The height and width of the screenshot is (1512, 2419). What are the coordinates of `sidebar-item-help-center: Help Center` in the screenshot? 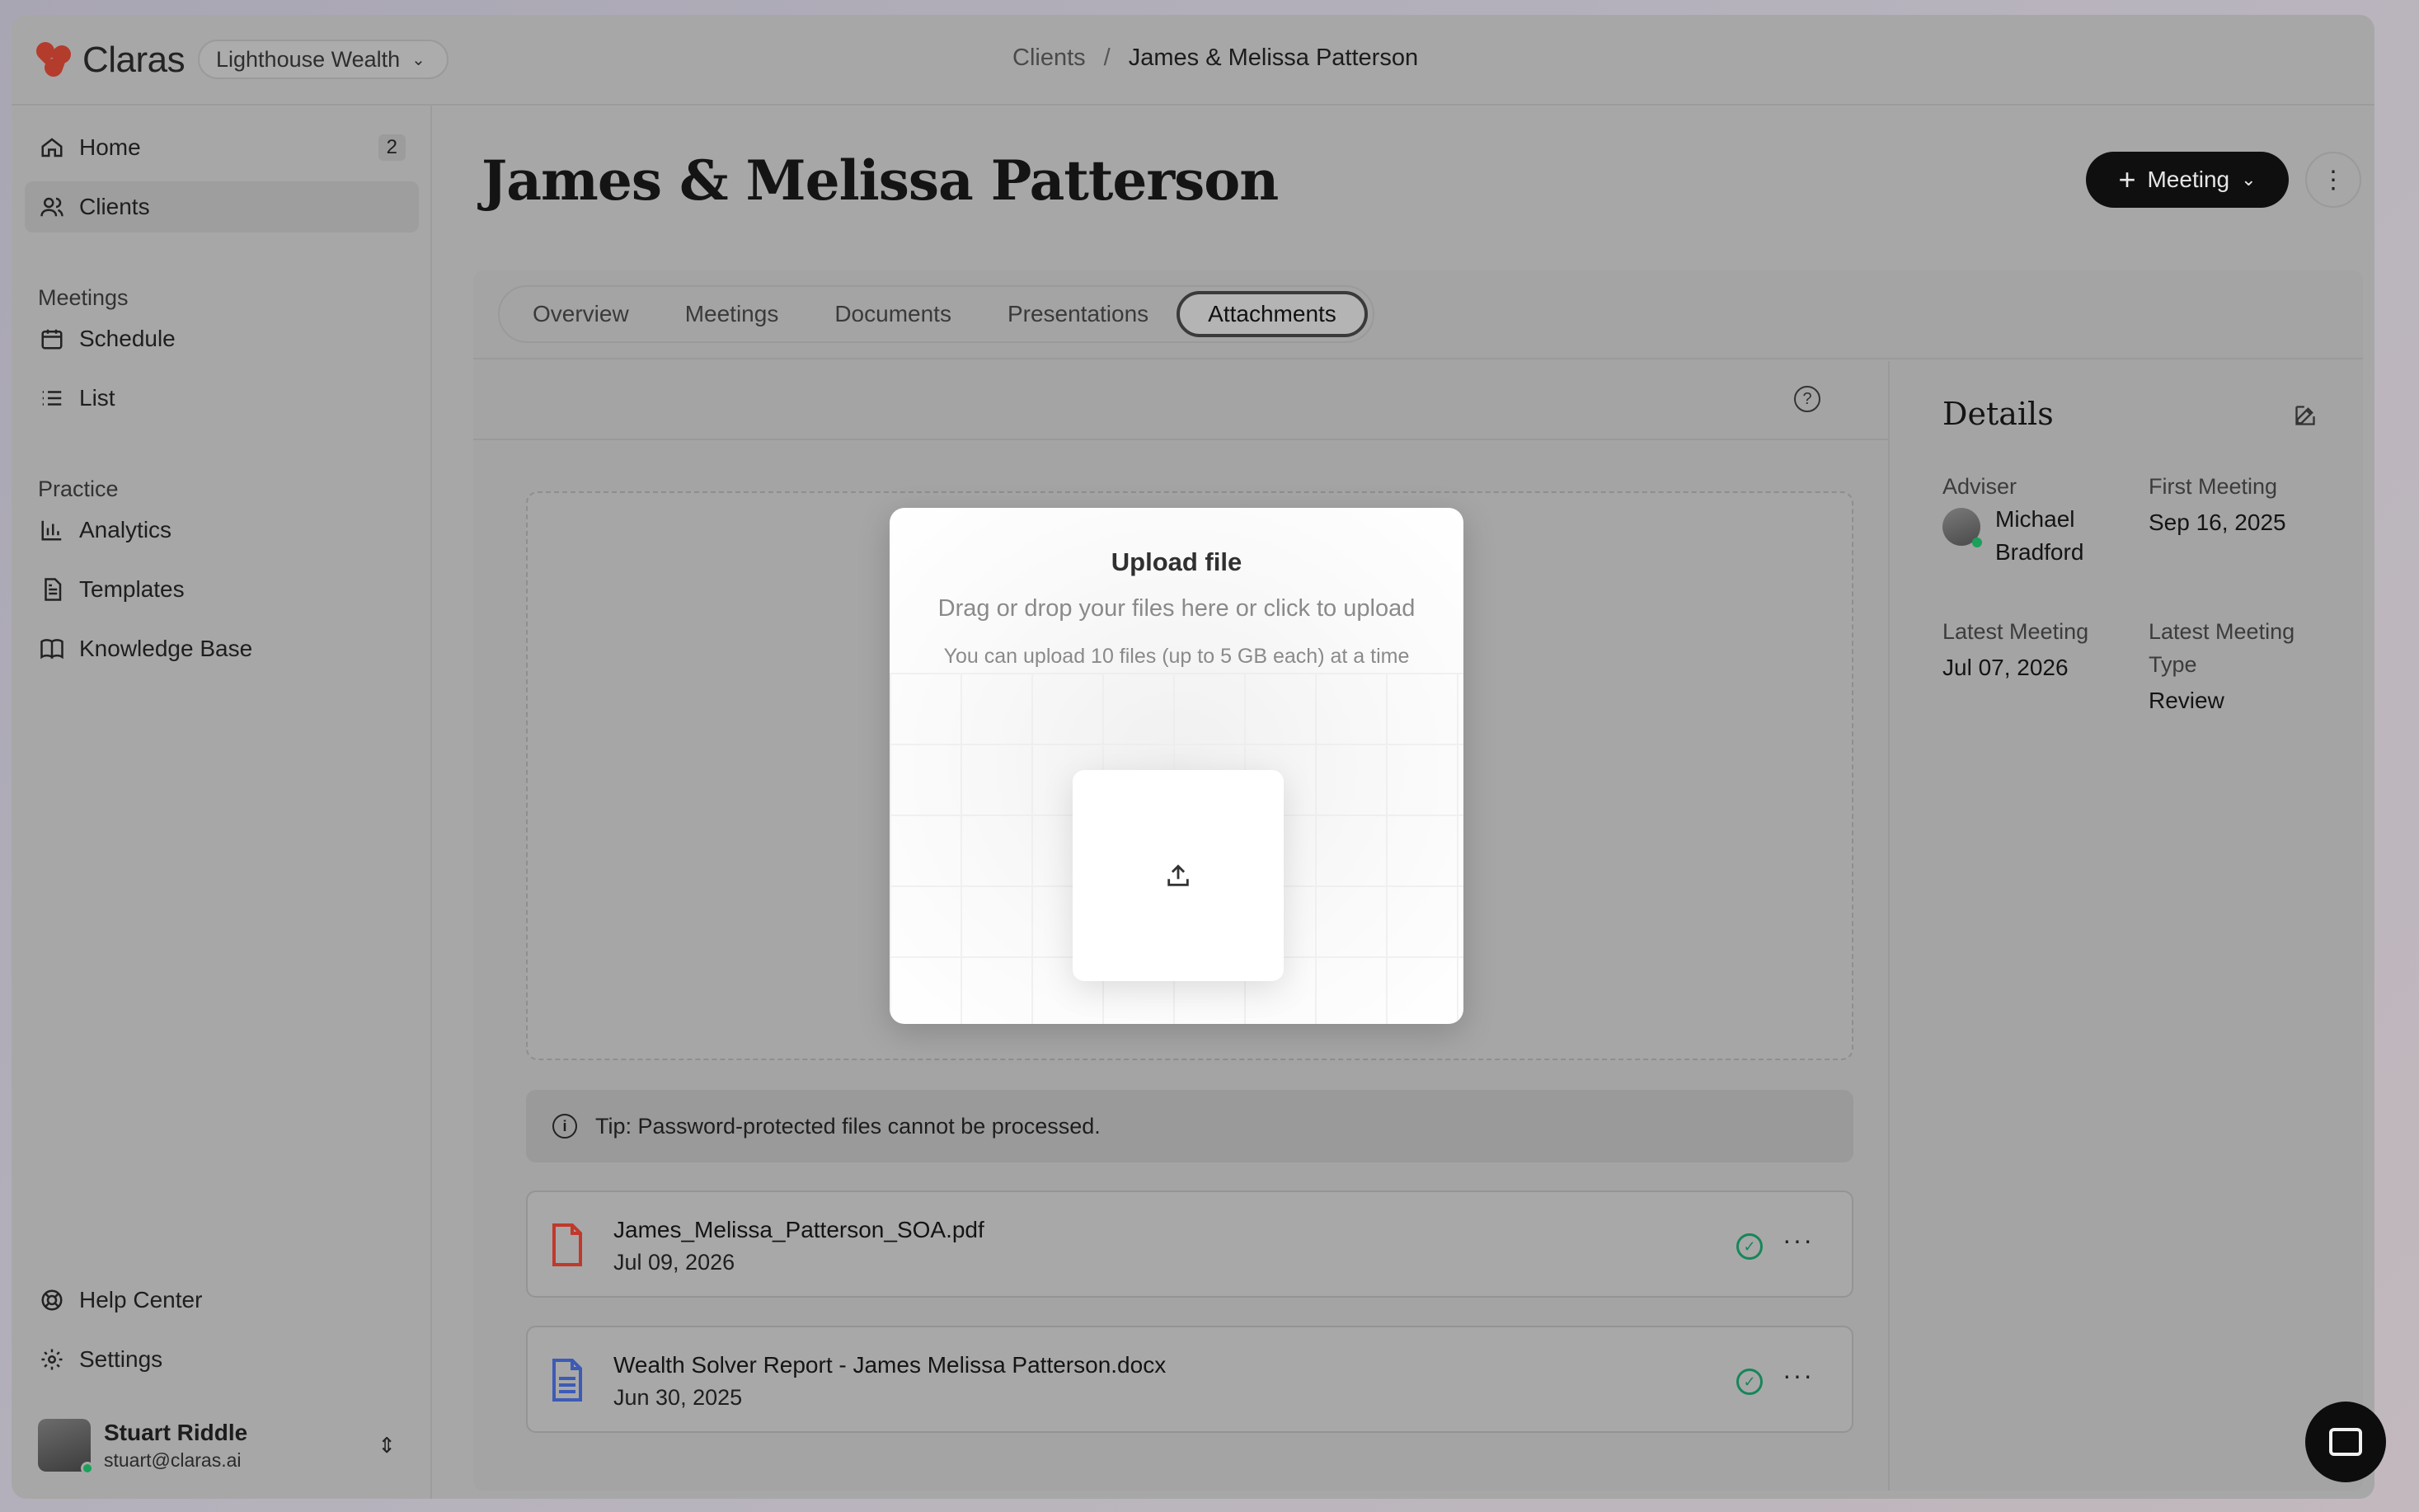 It's located at (222, 1301).